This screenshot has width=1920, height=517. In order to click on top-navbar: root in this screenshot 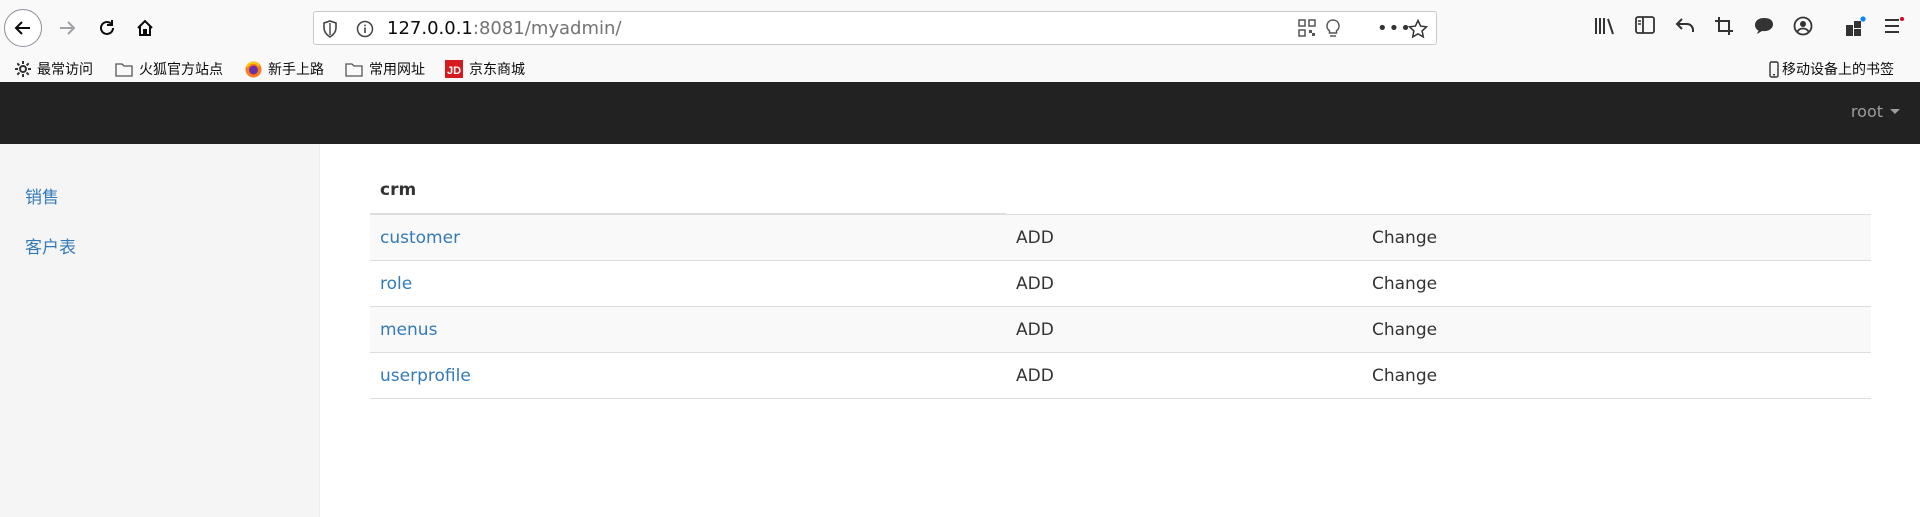, I will do `click(960, 113)`.